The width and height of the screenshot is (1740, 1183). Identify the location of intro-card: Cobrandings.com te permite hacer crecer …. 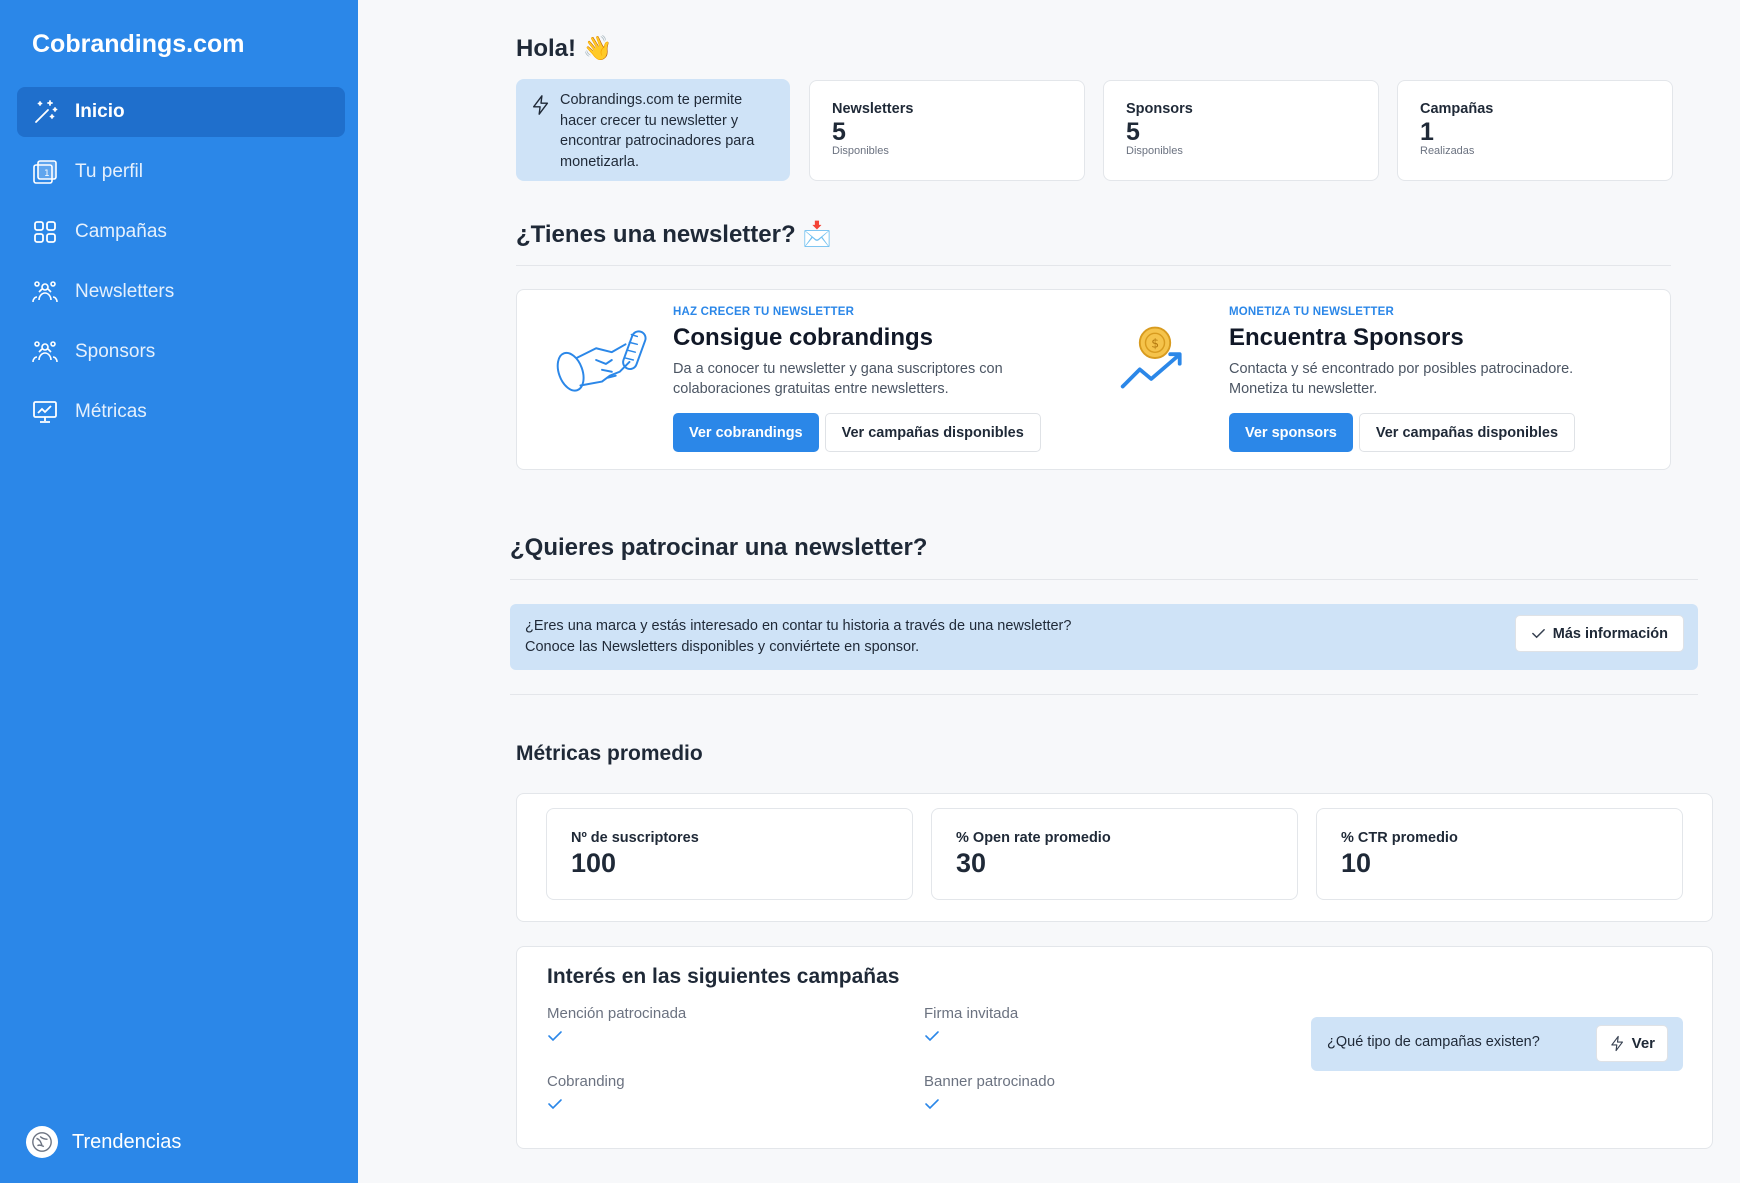
(653, 130).